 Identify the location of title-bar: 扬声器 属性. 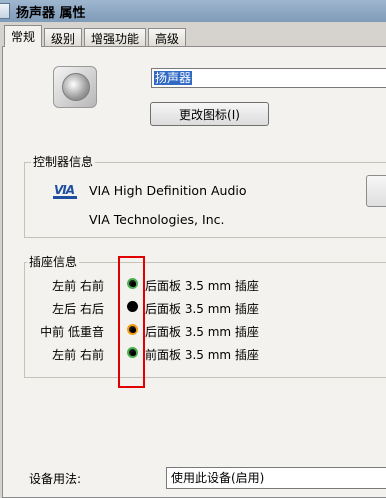
(193, 11).